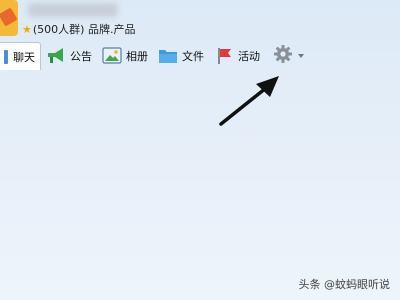 The image size is (400, 300). I want to click on megaphone-icon, so click(56, 56).